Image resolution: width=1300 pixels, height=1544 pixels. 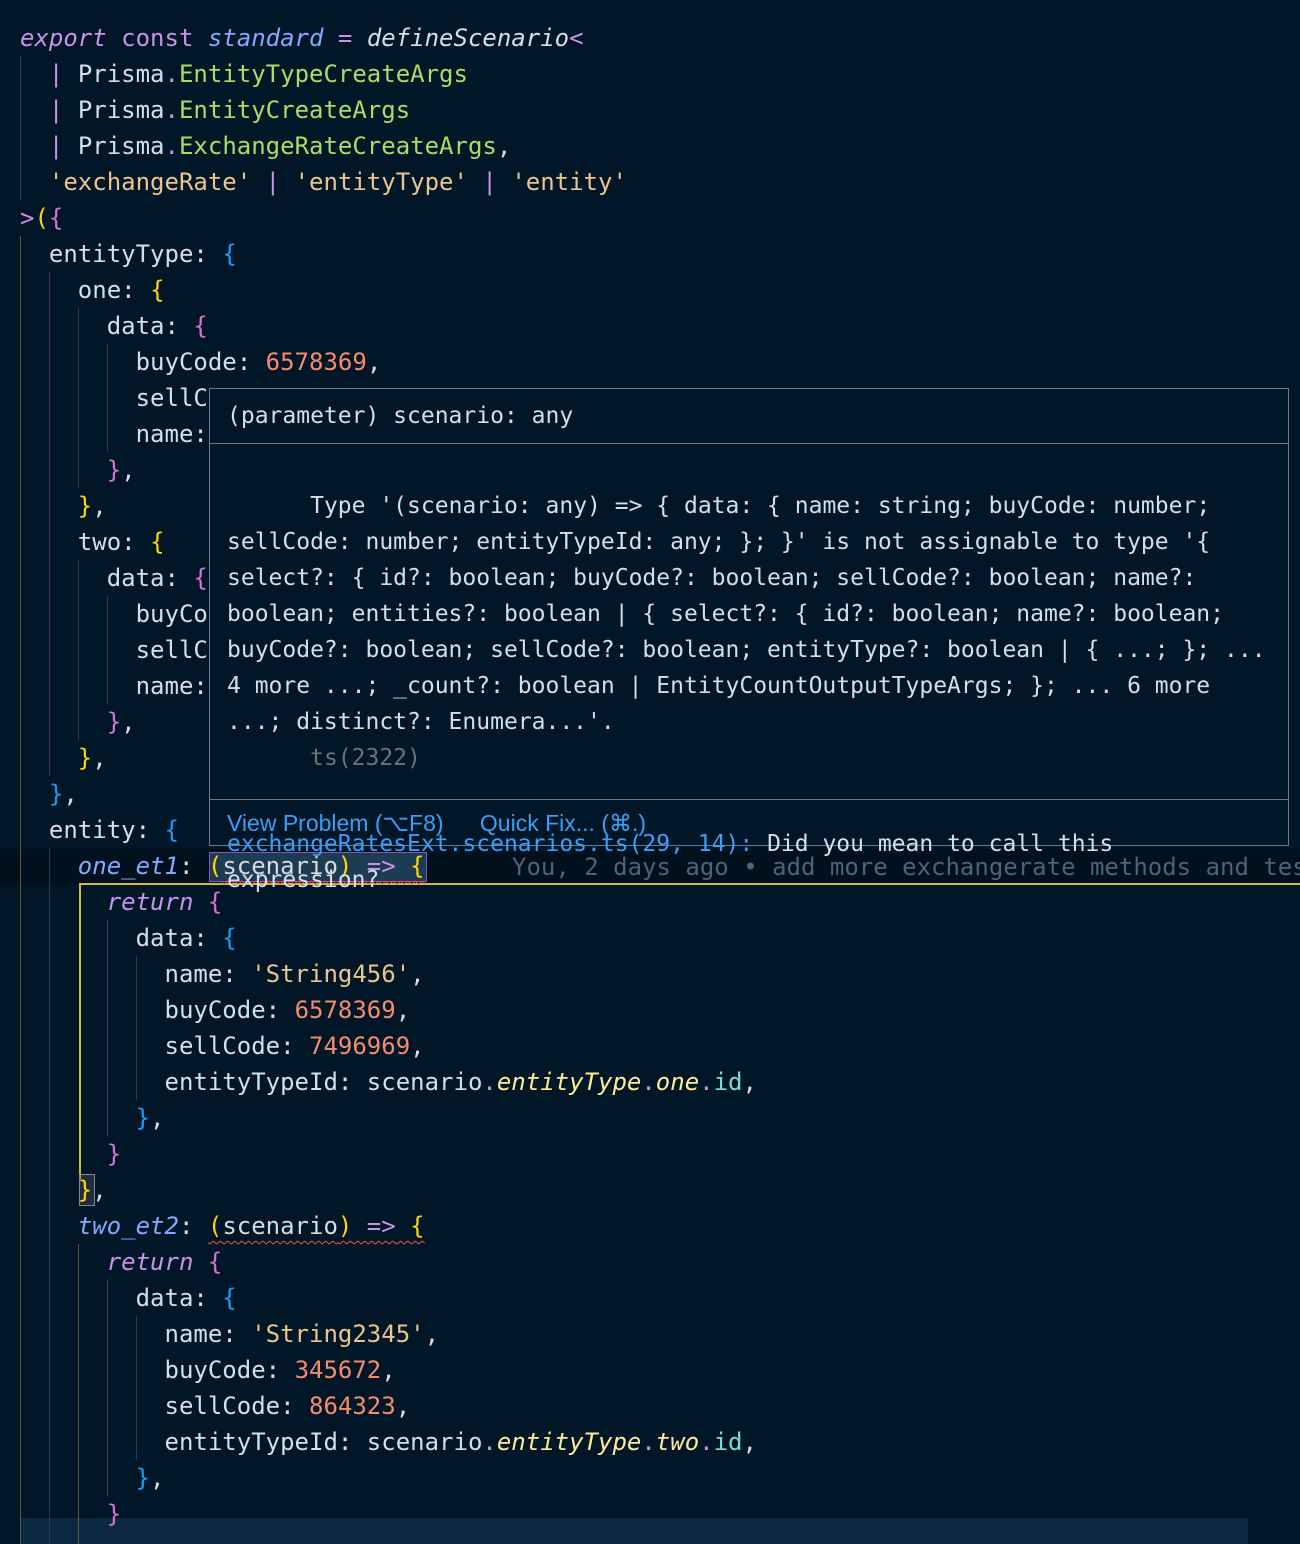 I want to click on code-line: buyCode: 345672,, so click(x=208, y=1370).